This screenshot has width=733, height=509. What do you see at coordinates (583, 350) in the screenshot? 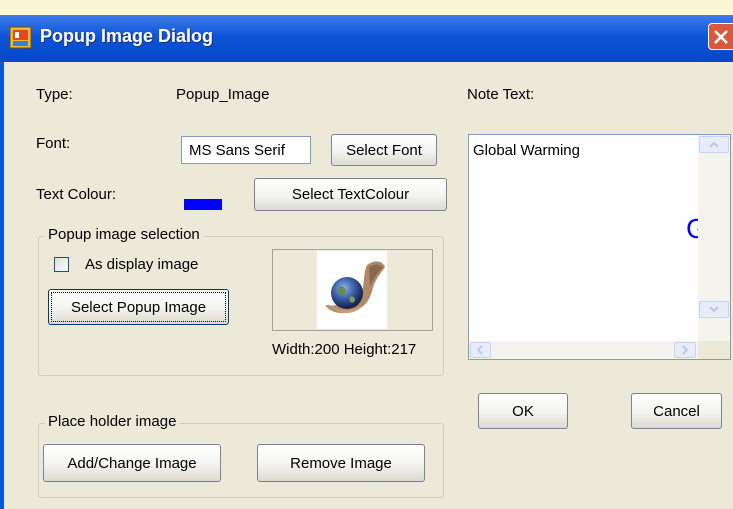
I see `horizontal-scrollbar` at bounding box center [583, 350].